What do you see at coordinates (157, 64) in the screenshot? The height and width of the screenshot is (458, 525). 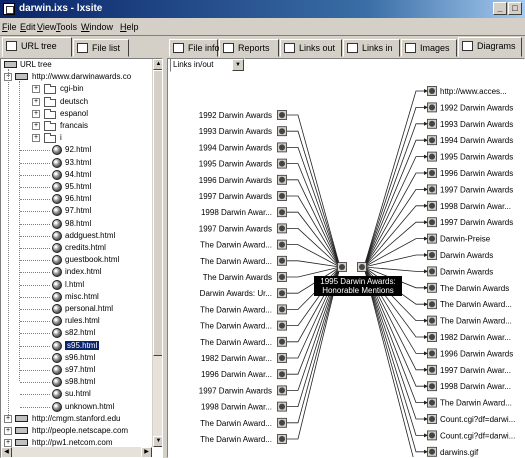 I see `scroll-up-icon: ▲` at bounding box center [157, 64].